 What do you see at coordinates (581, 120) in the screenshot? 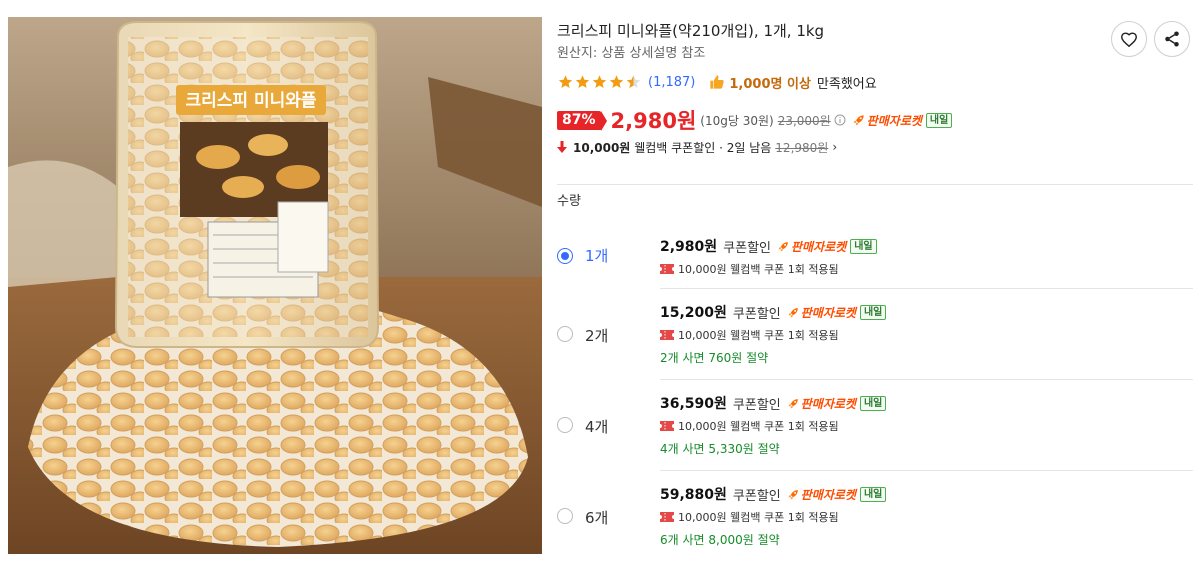
I see `discount-badge: 87%` at bounding box center [581, 120].